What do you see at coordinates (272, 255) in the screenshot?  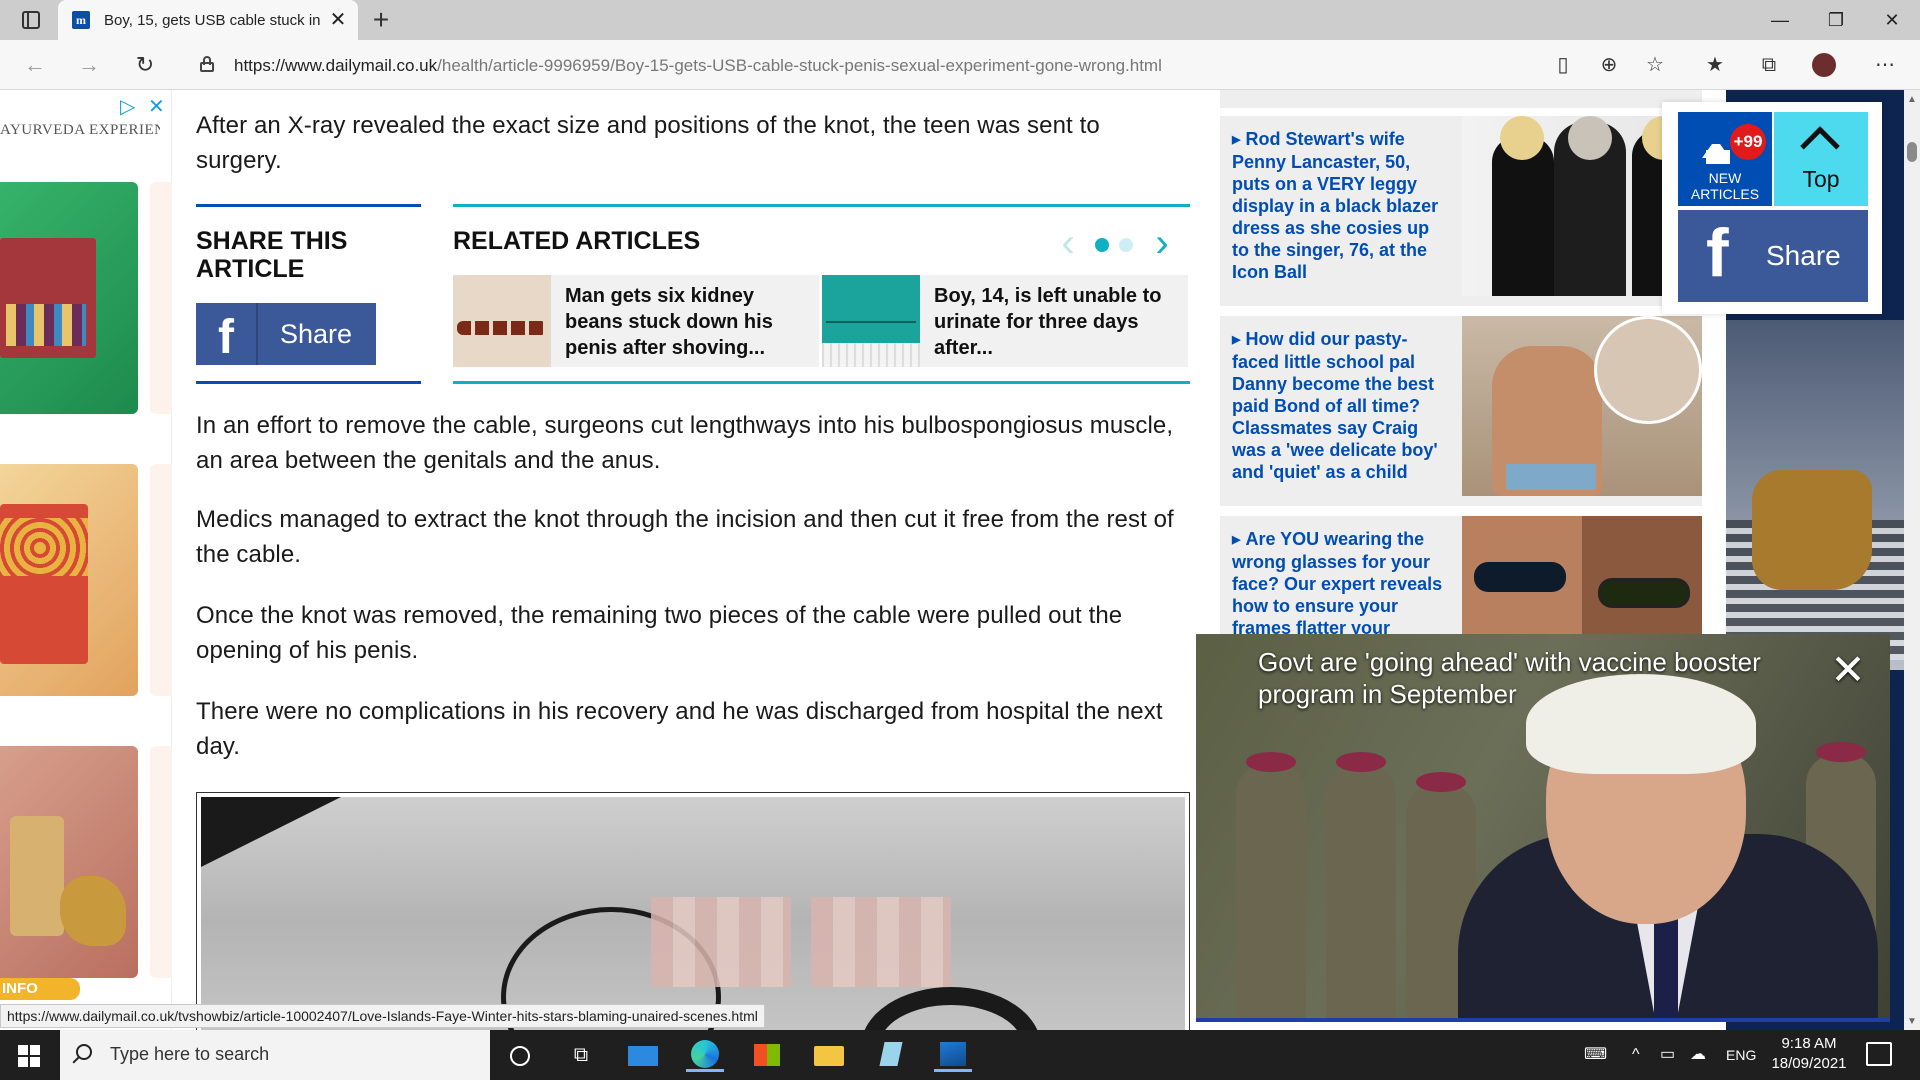 I see `share-article-title: SHARE THIS ARTICLE` at bounding box center [272, 255].